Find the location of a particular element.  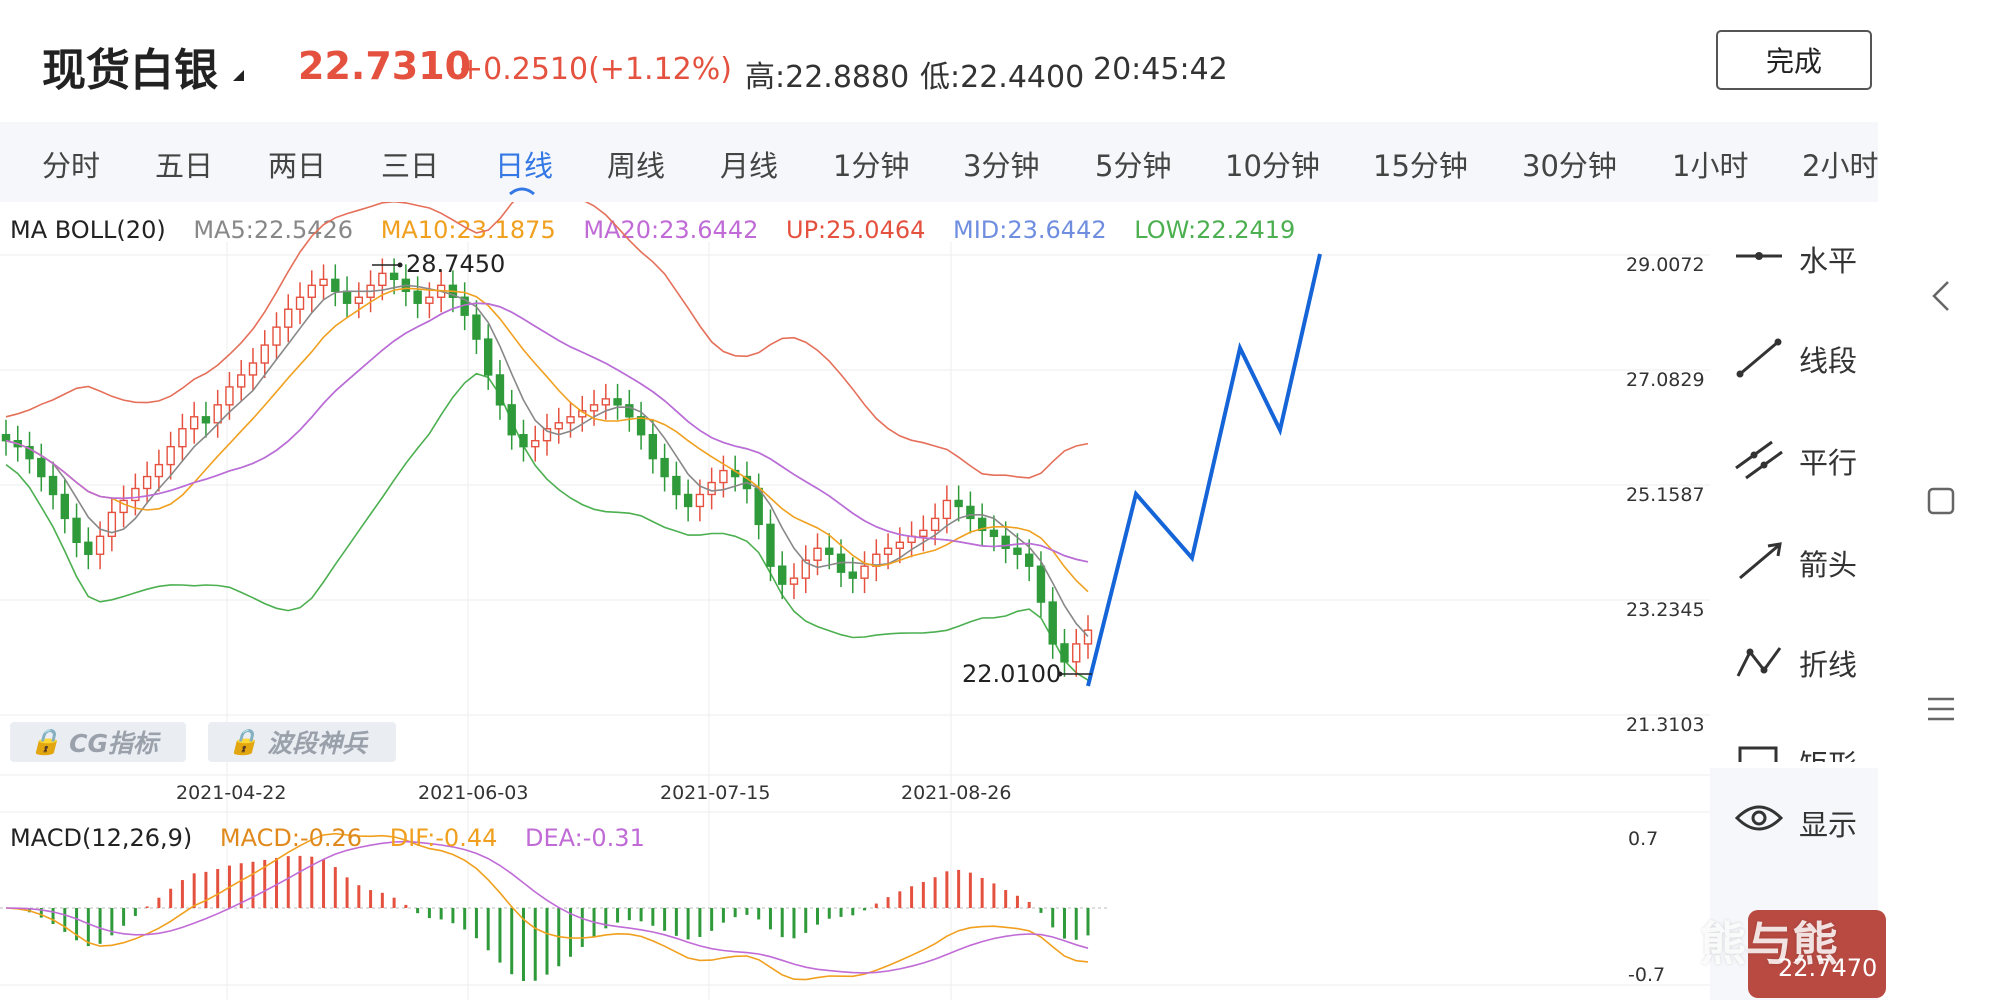

tool-polyline-label: 折线 is located at coordinates (1828, 665).